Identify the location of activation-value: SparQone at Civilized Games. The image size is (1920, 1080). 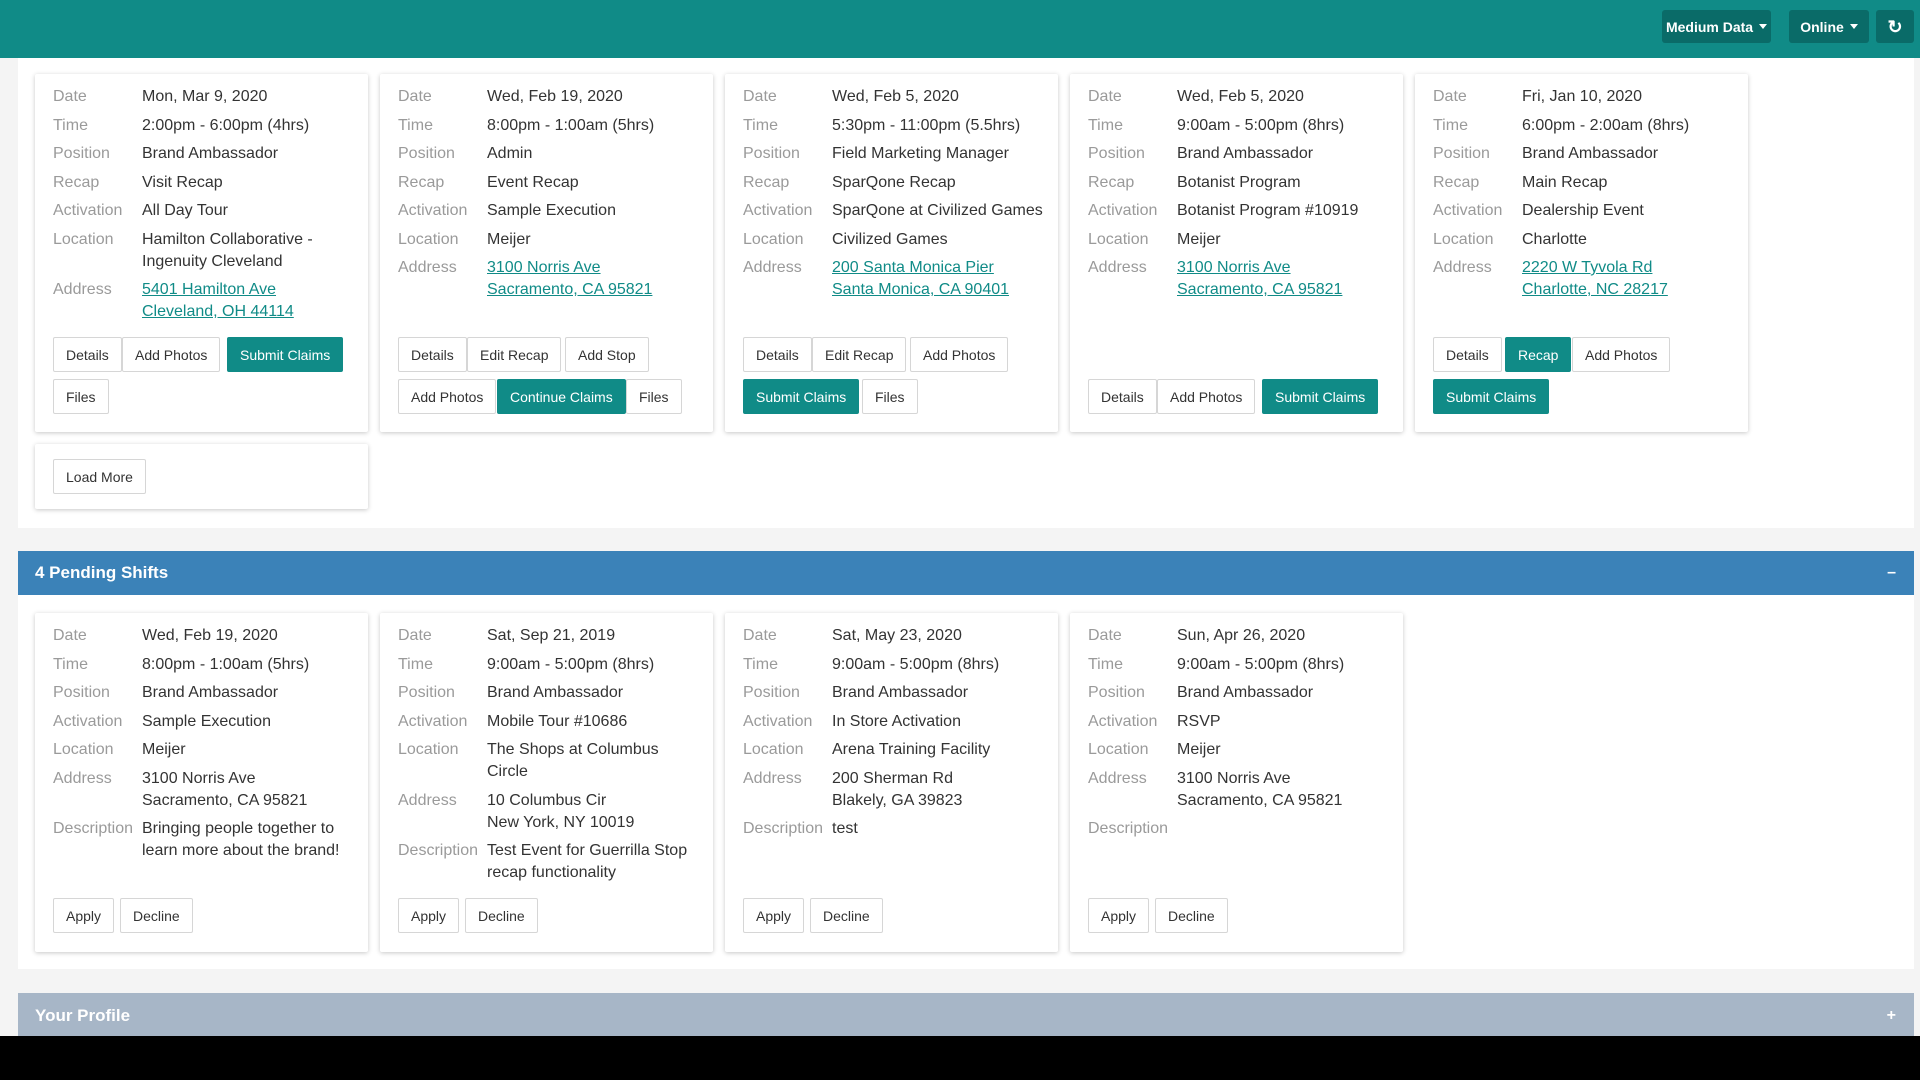
(937, 210).